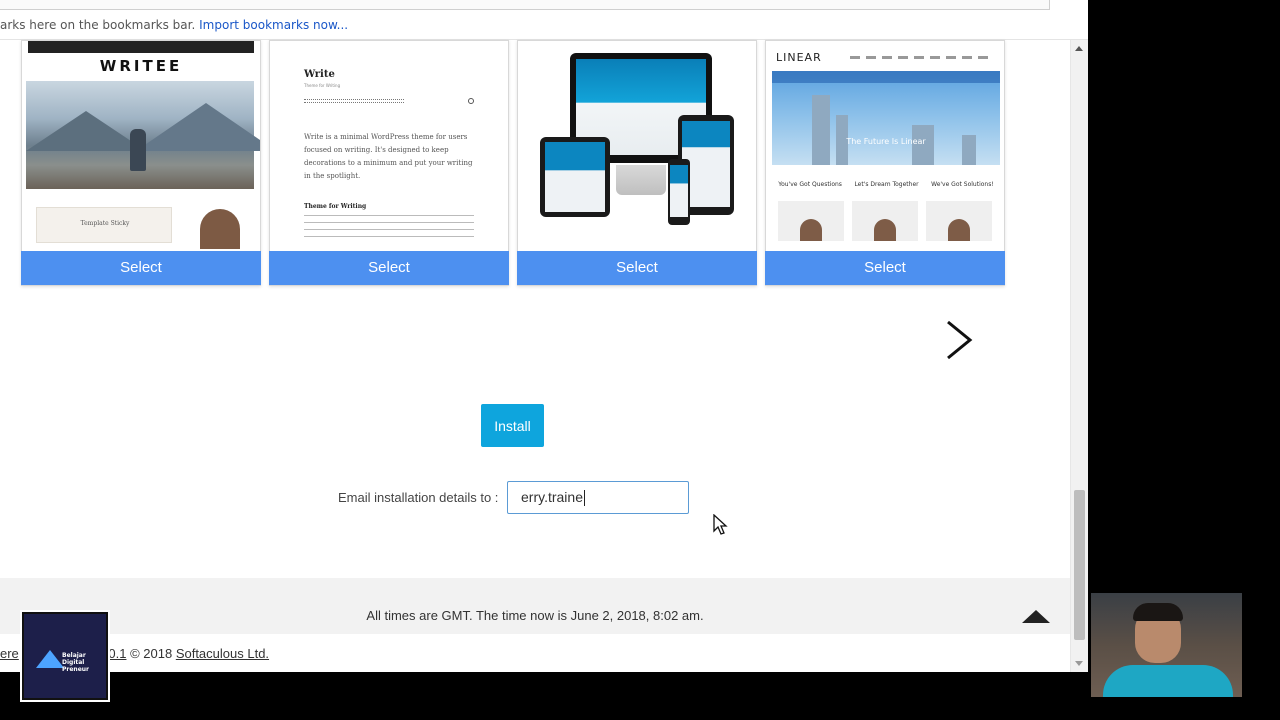  I want to click on channel-logo: Belajar Digital Preneur, so click(65, 656).